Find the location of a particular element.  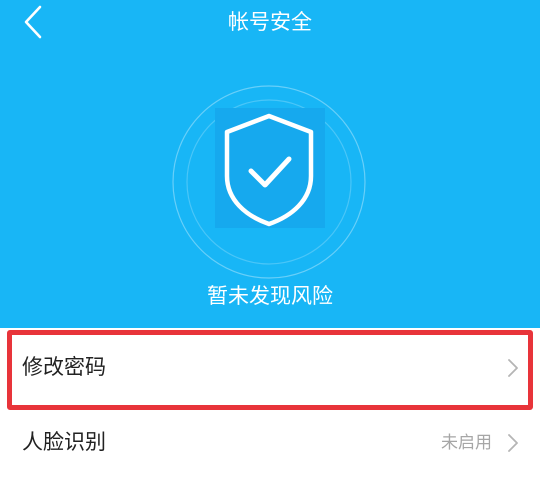

shield-check-icon is located at coordinates (269, 182).